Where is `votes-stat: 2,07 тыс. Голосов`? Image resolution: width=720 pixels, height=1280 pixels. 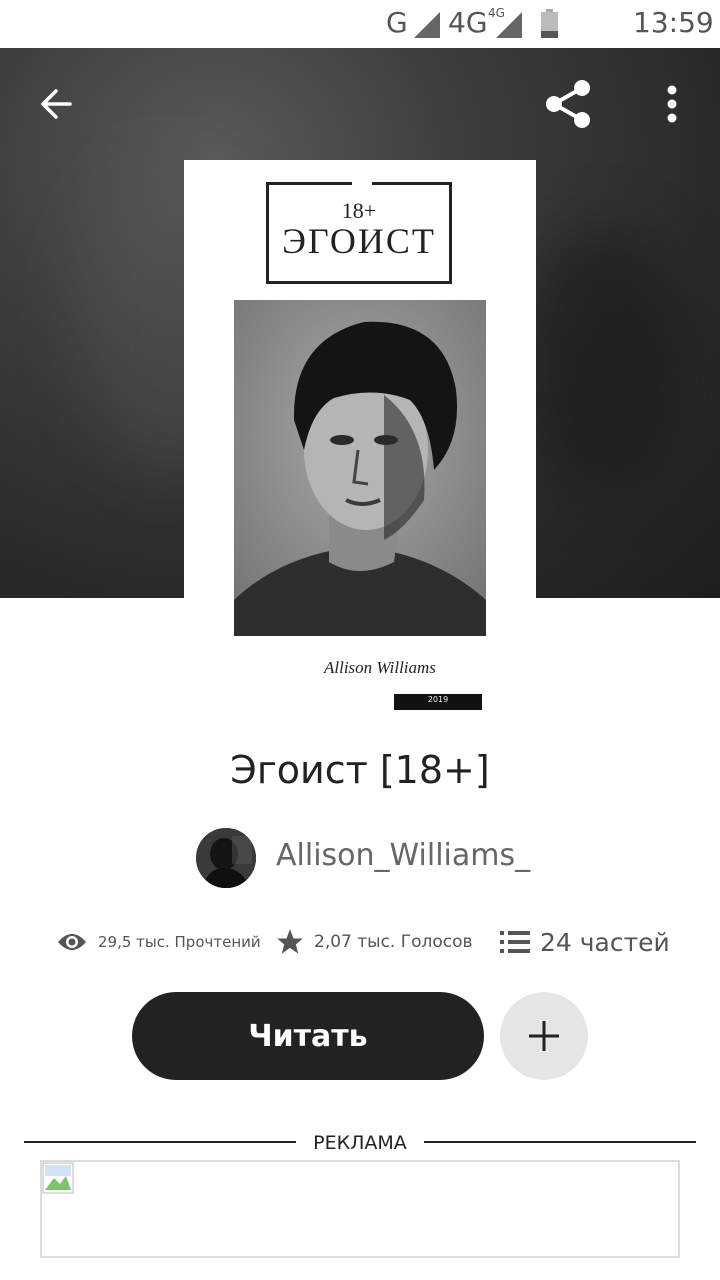
votes-stat: 2,07 тыс. Голосов is located at coordinates (374, 942).